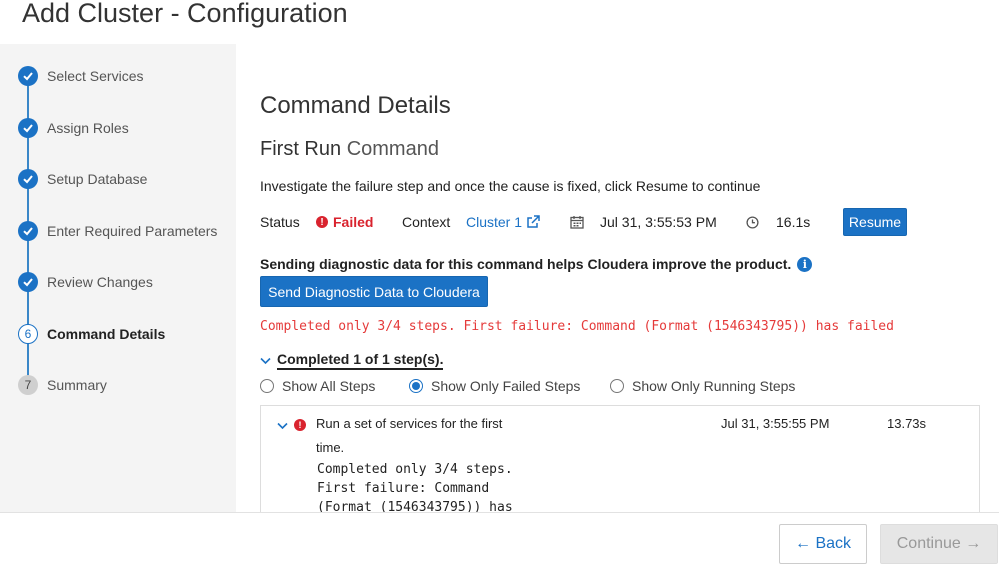 The width and height of the screenshot is (999, 571). I want to click on status-badge: ! Failed, so click(344, 222).